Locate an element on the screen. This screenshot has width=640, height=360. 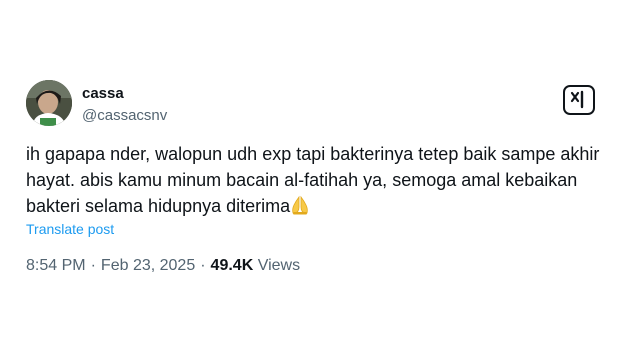
avatar-image is located at coordinates (49, 103).